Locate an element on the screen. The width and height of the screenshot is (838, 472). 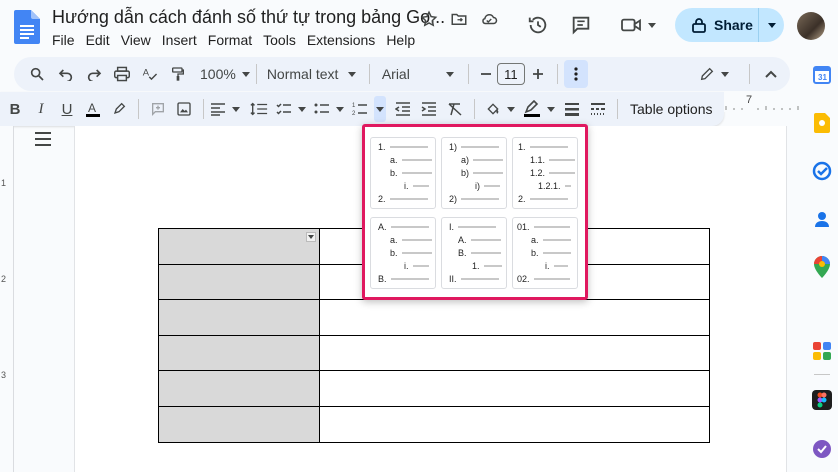
menu-tools: Tools is located at coordinates (282, 40).